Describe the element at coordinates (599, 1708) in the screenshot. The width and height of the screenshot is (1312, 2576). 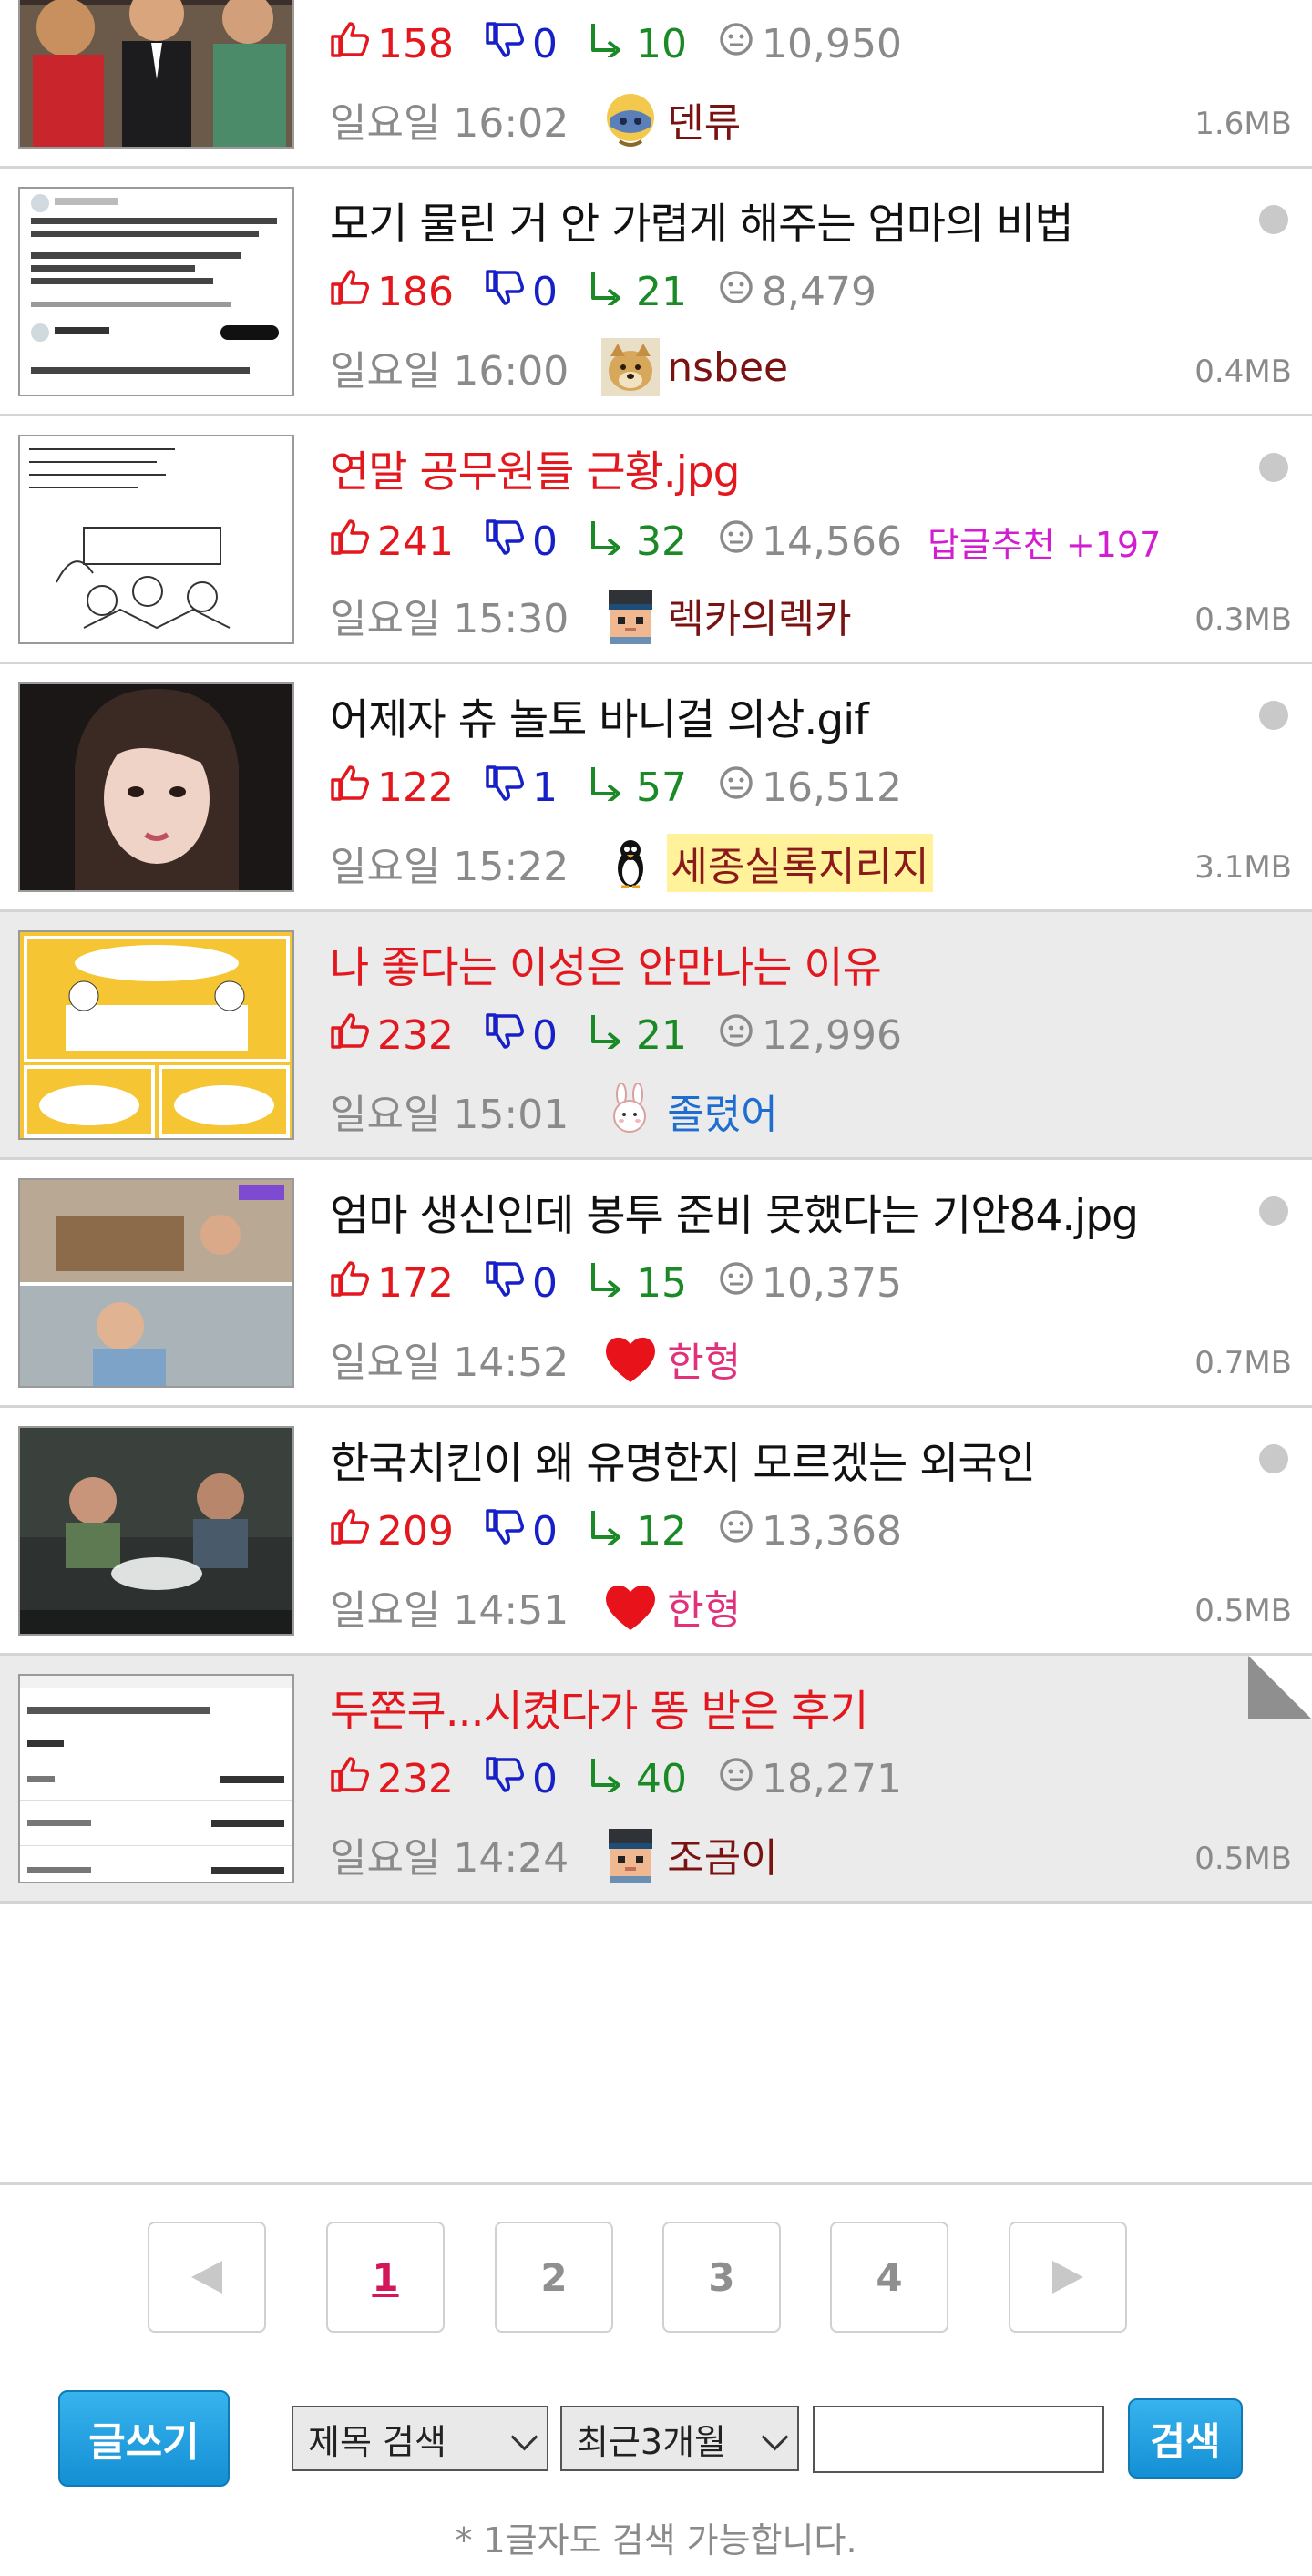
I see `post-title: 두쫀쿠...시켰다가 똥 받은 후기` at that location.